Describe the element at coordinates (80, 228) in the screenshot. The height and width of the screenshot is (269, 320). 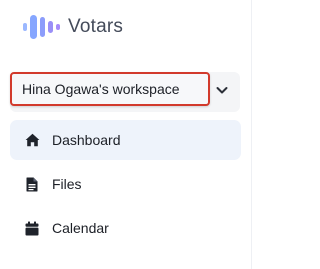
I see `sidebar-item-label: Calendar` at that location.